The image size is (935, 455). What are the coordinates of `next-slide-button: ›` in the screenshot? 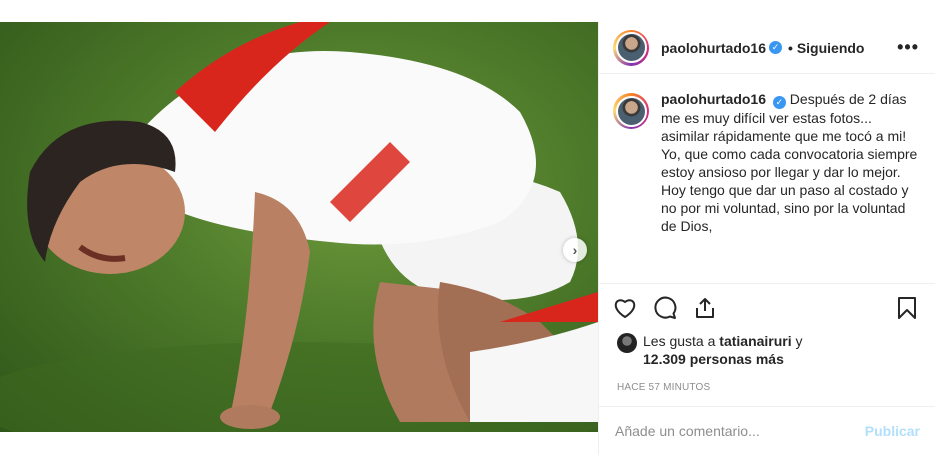 It's located at (575, 250).